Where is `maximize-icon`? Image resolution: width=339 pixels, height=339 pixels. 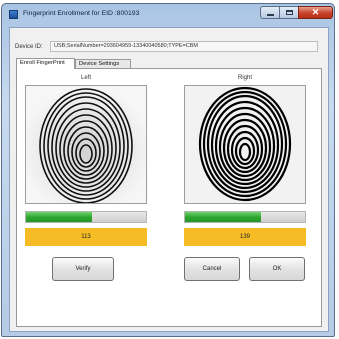 maximize-icon is located at coordinates (289, 12).